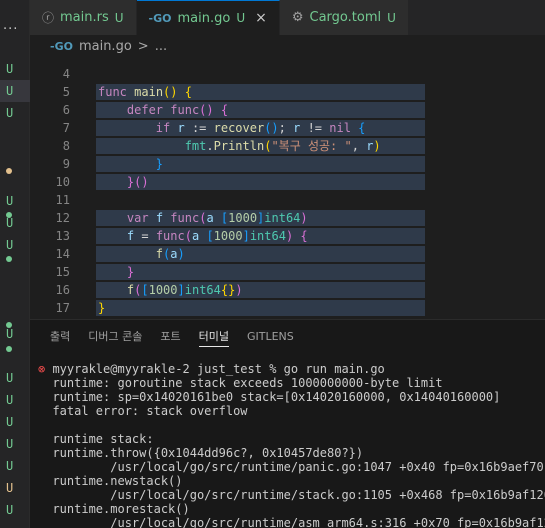  Describe the element at coordinates (287, 308) in the screenshot. I see `code-line: 17}` at that location.